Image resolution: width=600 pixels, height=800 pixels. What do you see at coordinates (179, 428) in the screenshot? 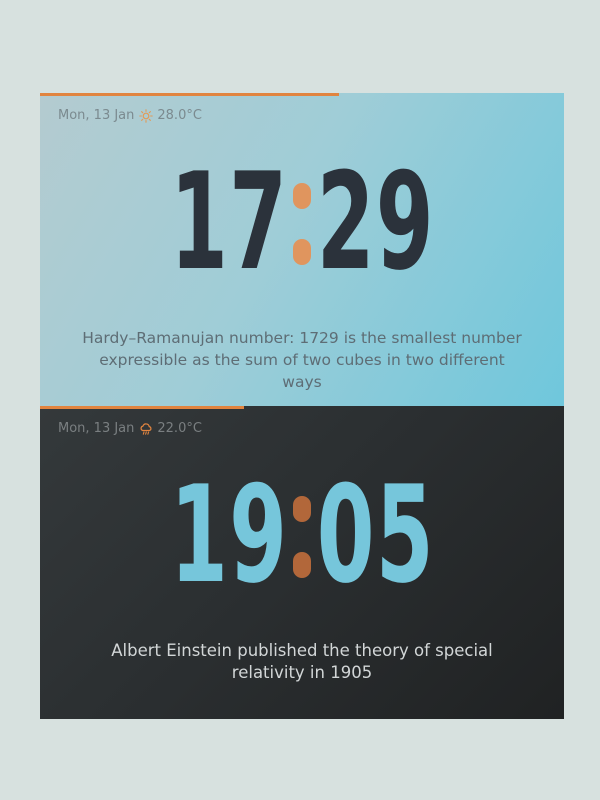
I see `temperature-label: 22.0°C` at bounding box center [179, 428].